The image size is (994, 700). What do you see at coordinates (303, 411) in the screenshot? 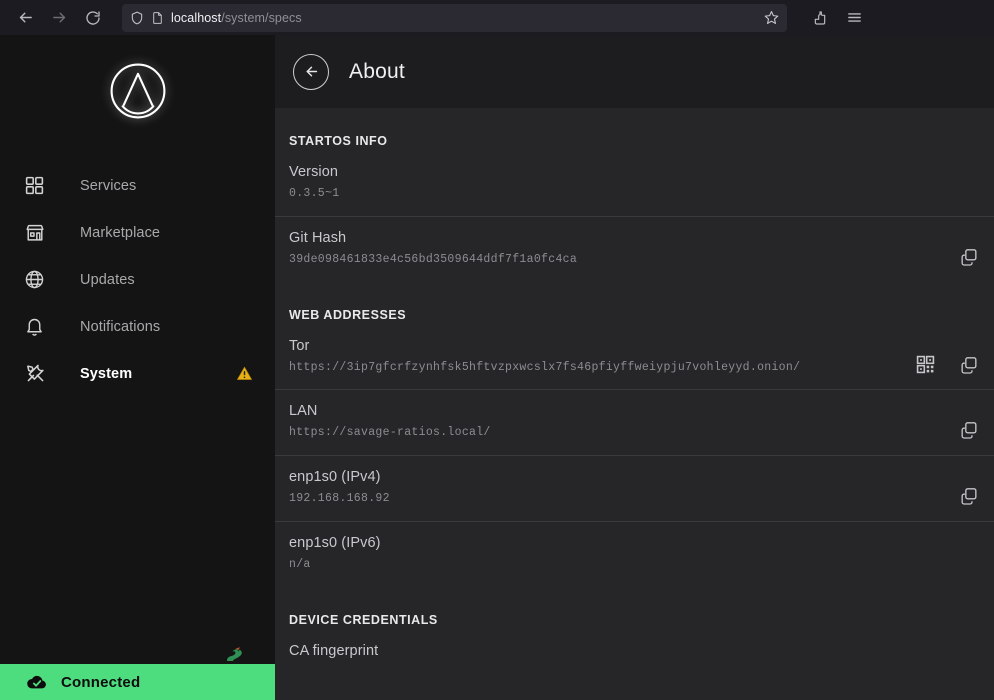
I see `info-row-label: LAN` at bounding box center [303, 411].